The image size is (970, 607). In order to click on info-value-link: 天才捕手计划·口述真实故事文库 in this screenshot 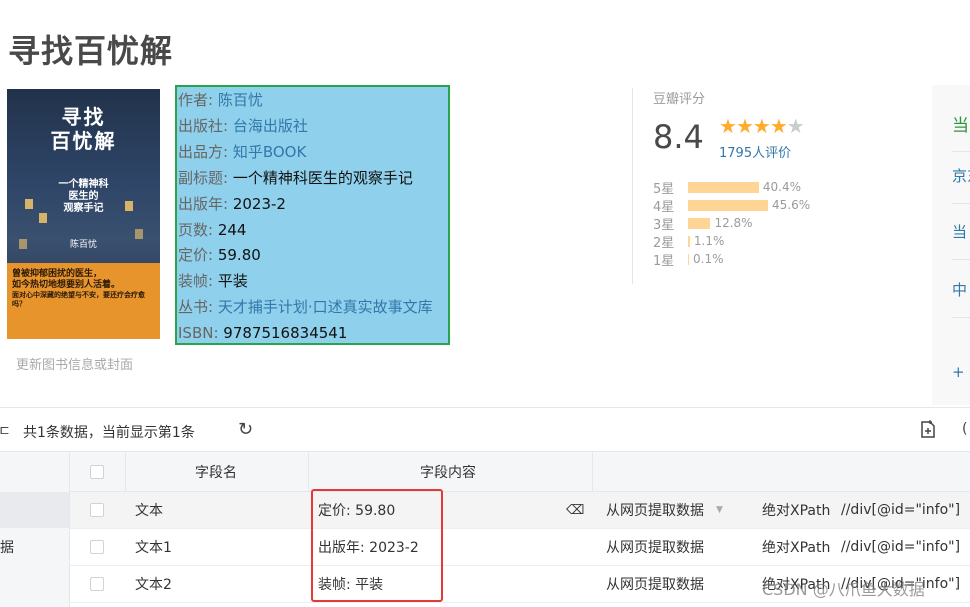, I will do `click(325, 307)`.